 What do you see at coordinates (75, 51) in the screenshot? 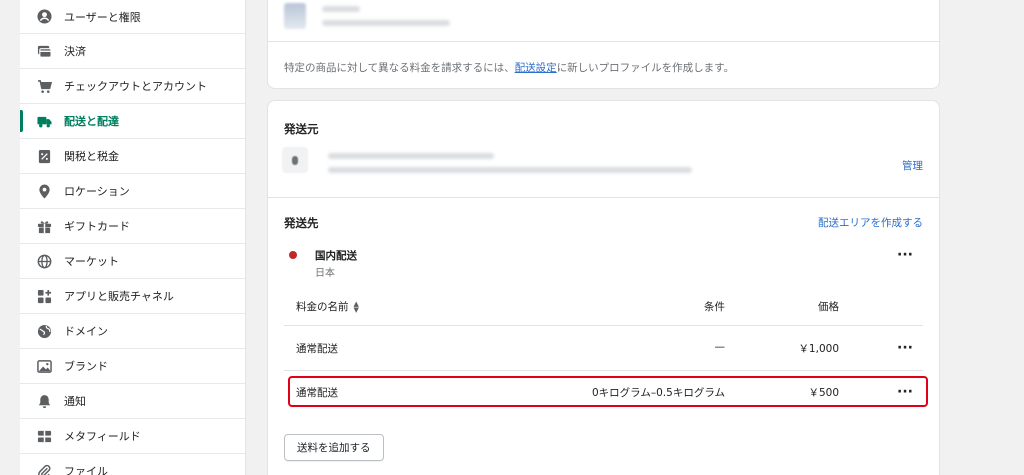
I see `sidebar-item-label: 決済` at bounding box center [75, 51].